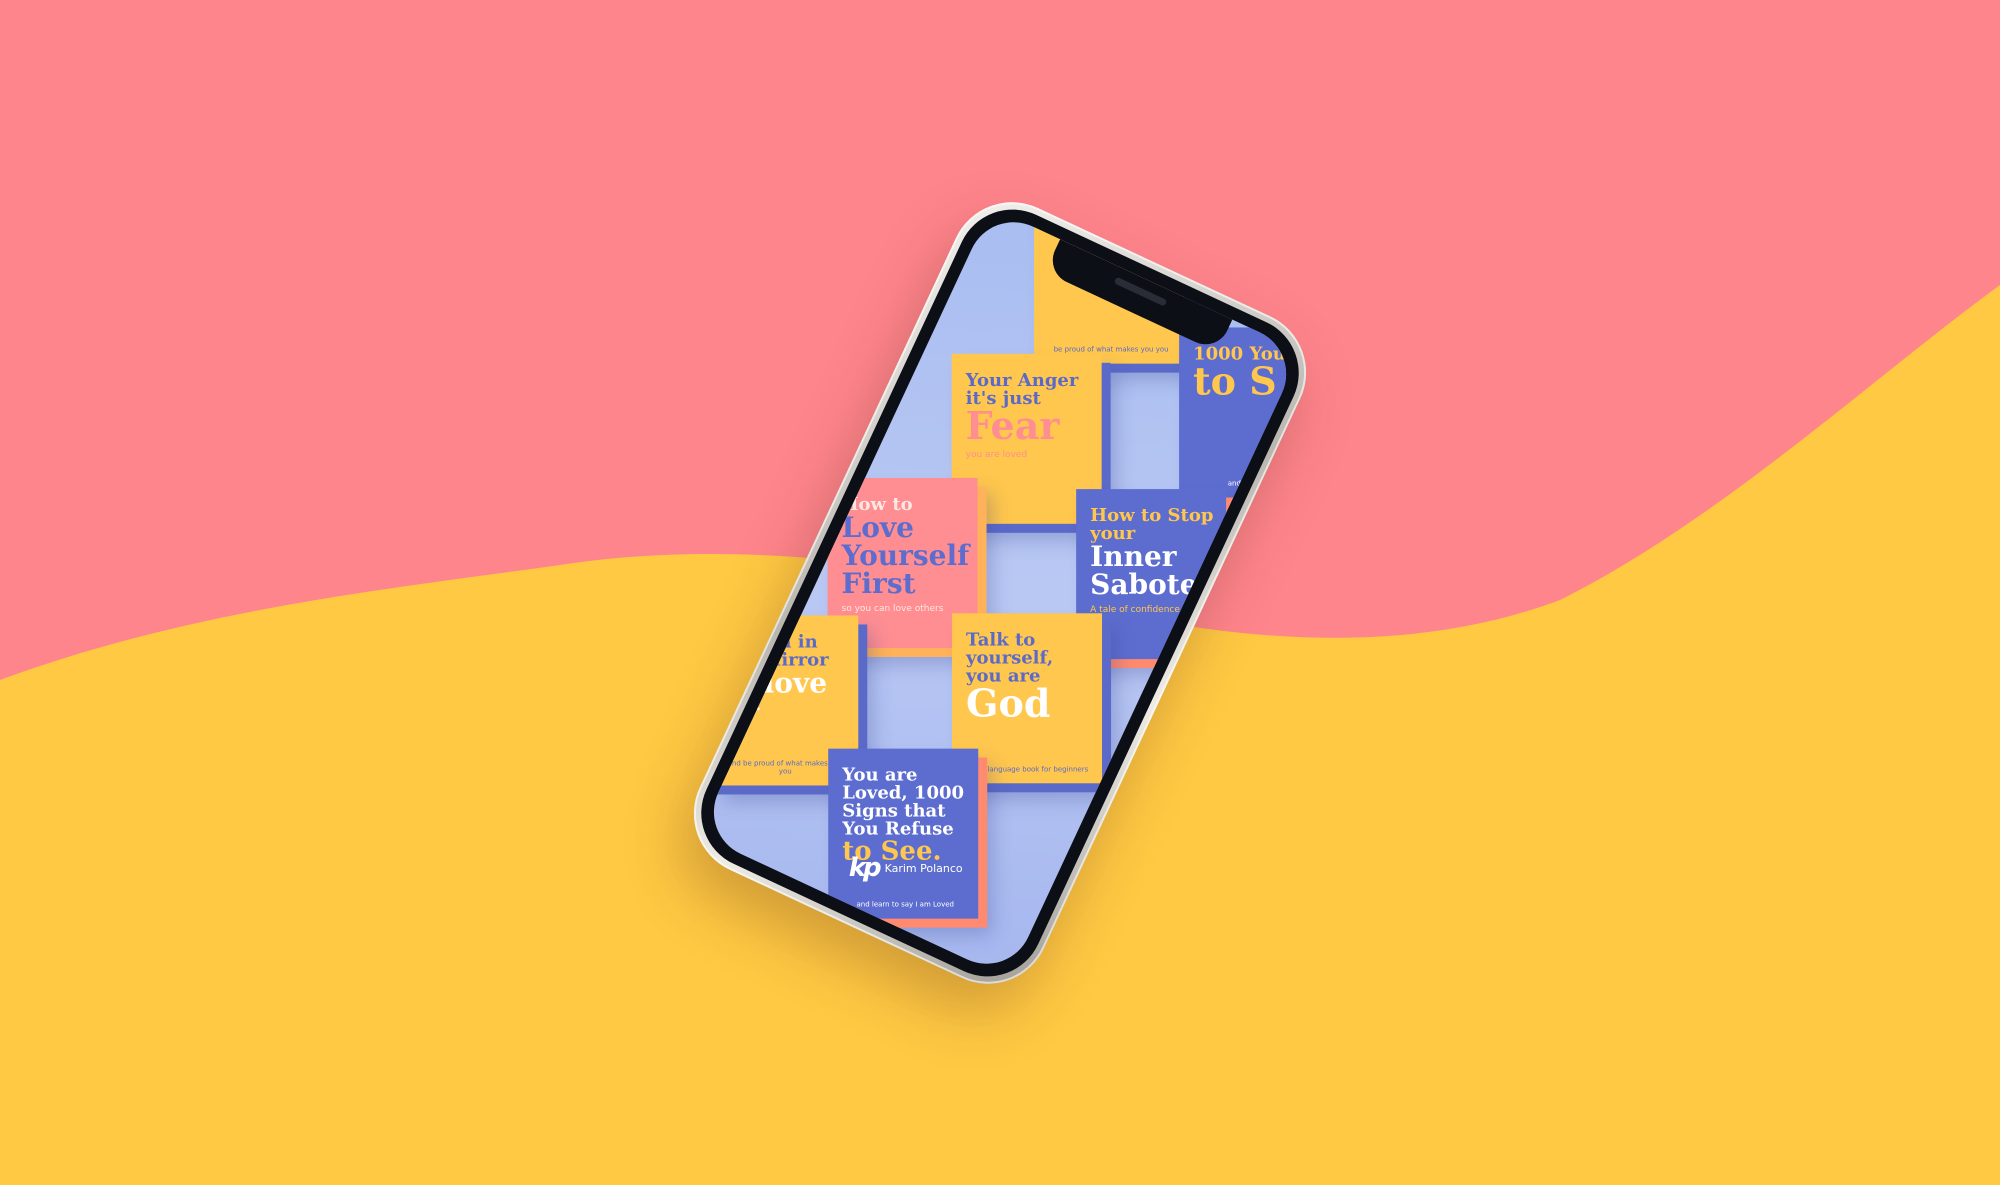  Describe the element at coordinates (923, 868) in the screenshot. I see `logo-name: Karim Polanco` at that location.